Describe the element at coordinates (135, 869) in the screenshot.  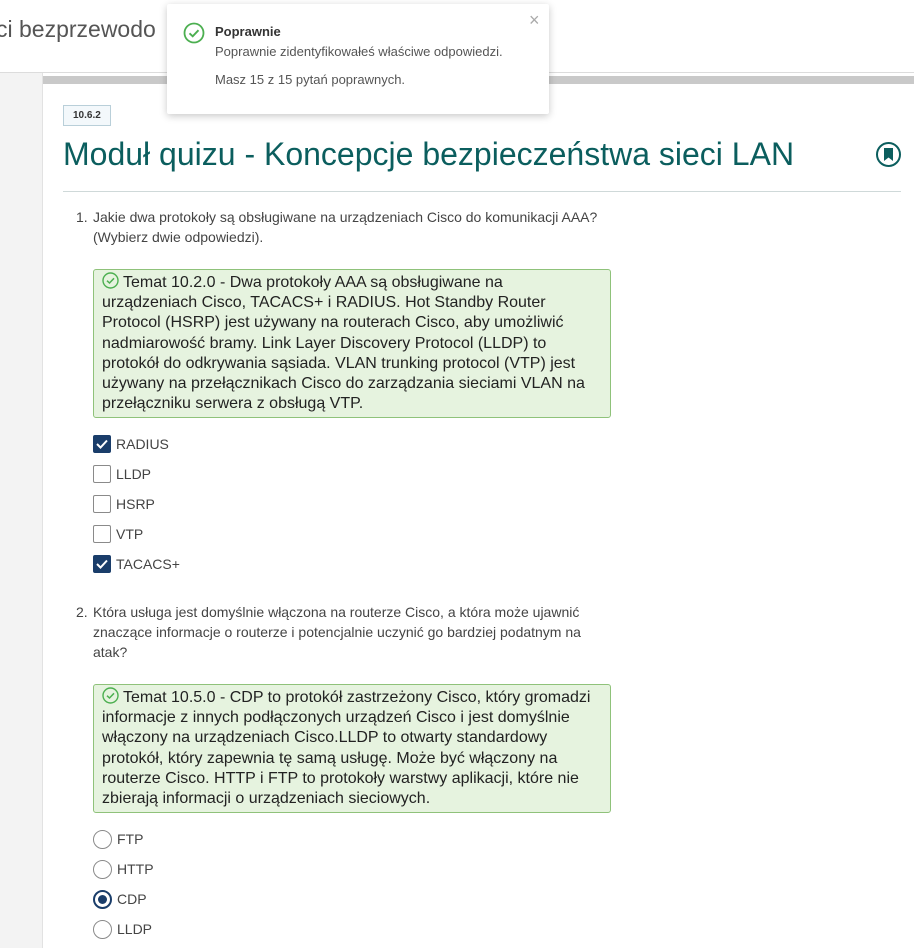
I see `option-label: HTTP` at that location.